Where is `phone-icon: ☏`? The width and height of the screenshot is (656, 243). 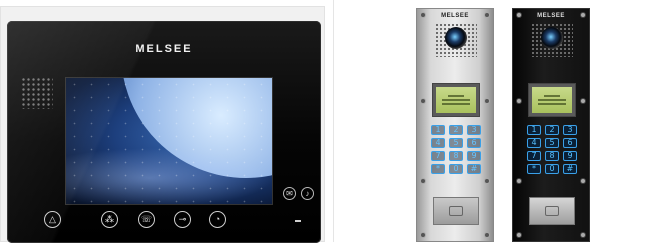 phone-icon: ☏ is located at coordinates (146, 219).